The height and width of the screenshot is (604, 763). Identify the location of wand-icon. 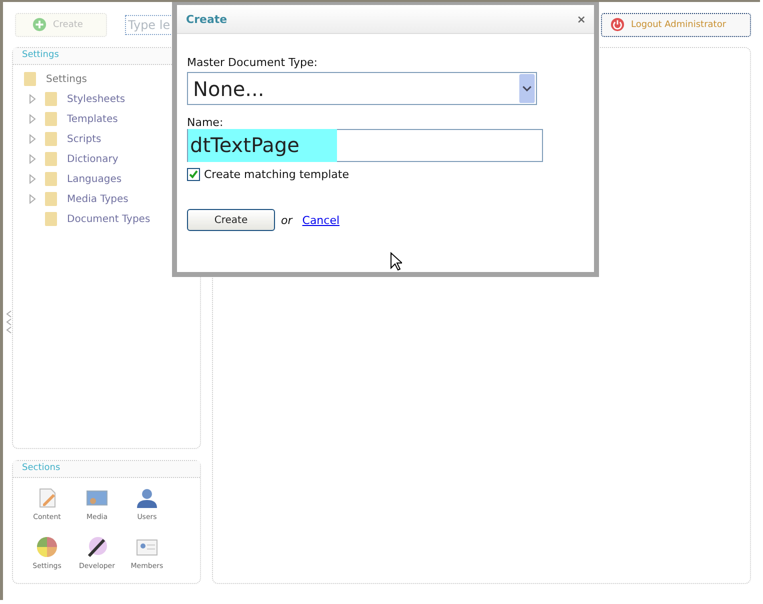
(97, 547).